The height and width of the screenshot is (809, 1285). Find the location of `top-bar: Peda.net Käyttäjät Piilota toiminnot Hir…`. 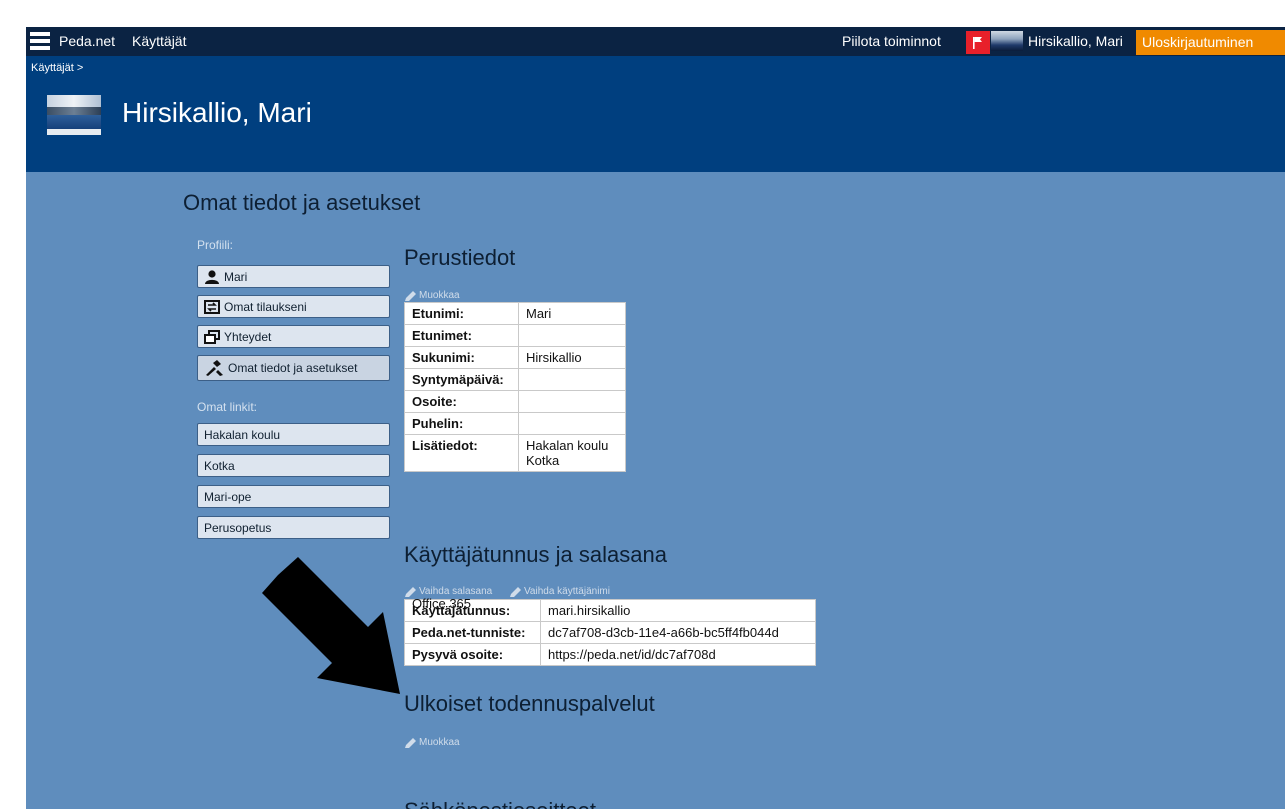

top-bar: Peda.net Käyttäjät Piilota toiminnot Hir… is located at coordinates (655, 41).